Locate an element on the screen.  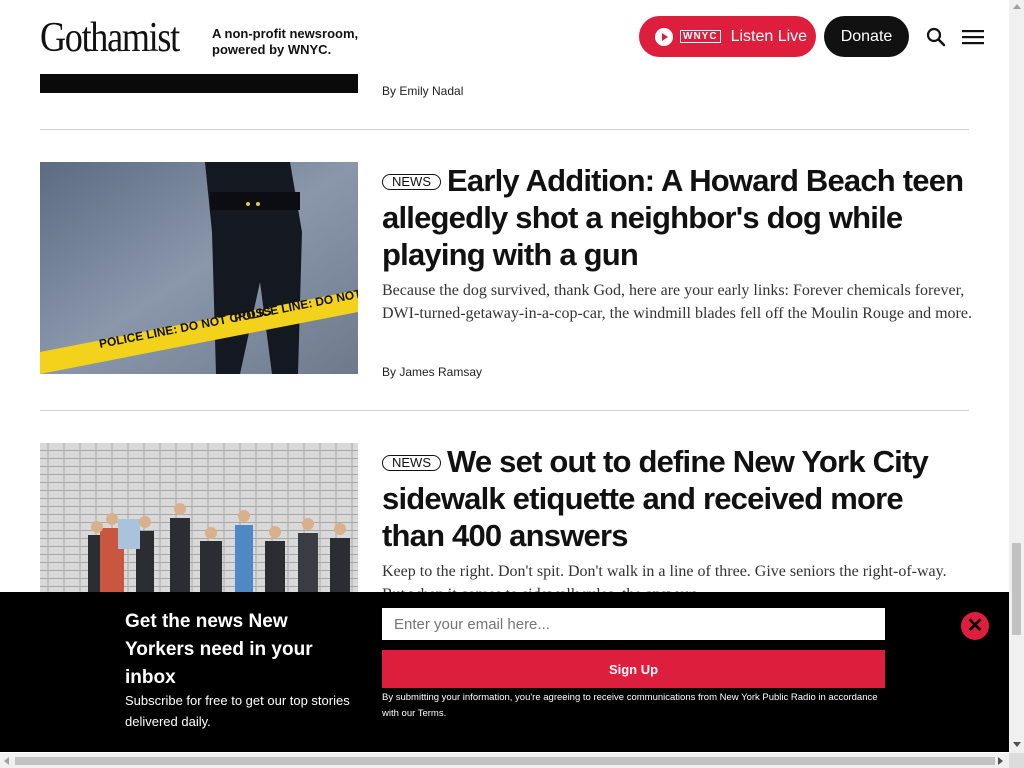
donate-button: Donate is located at coordinates (866, 36).